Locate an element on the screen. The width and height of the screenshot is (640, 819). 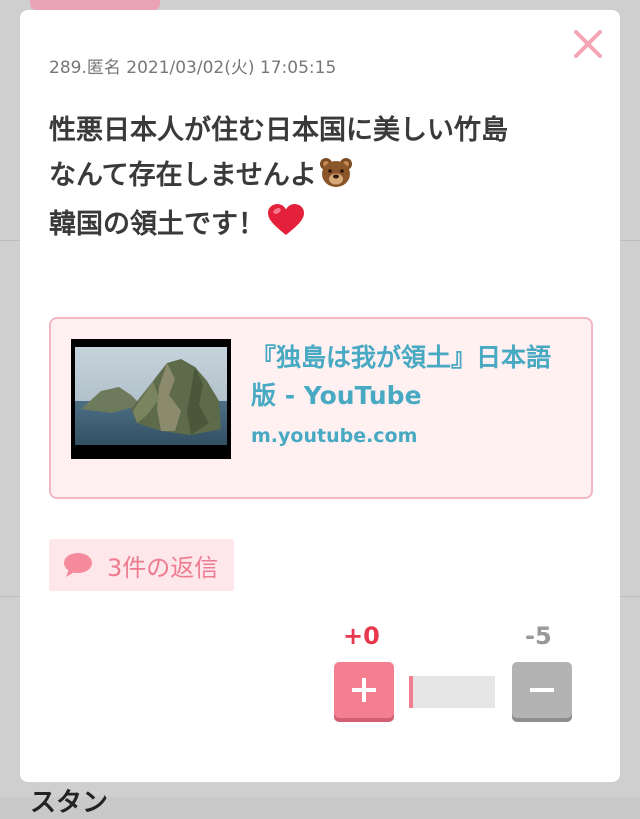
minus-icon is located at coordinates (542, 690).